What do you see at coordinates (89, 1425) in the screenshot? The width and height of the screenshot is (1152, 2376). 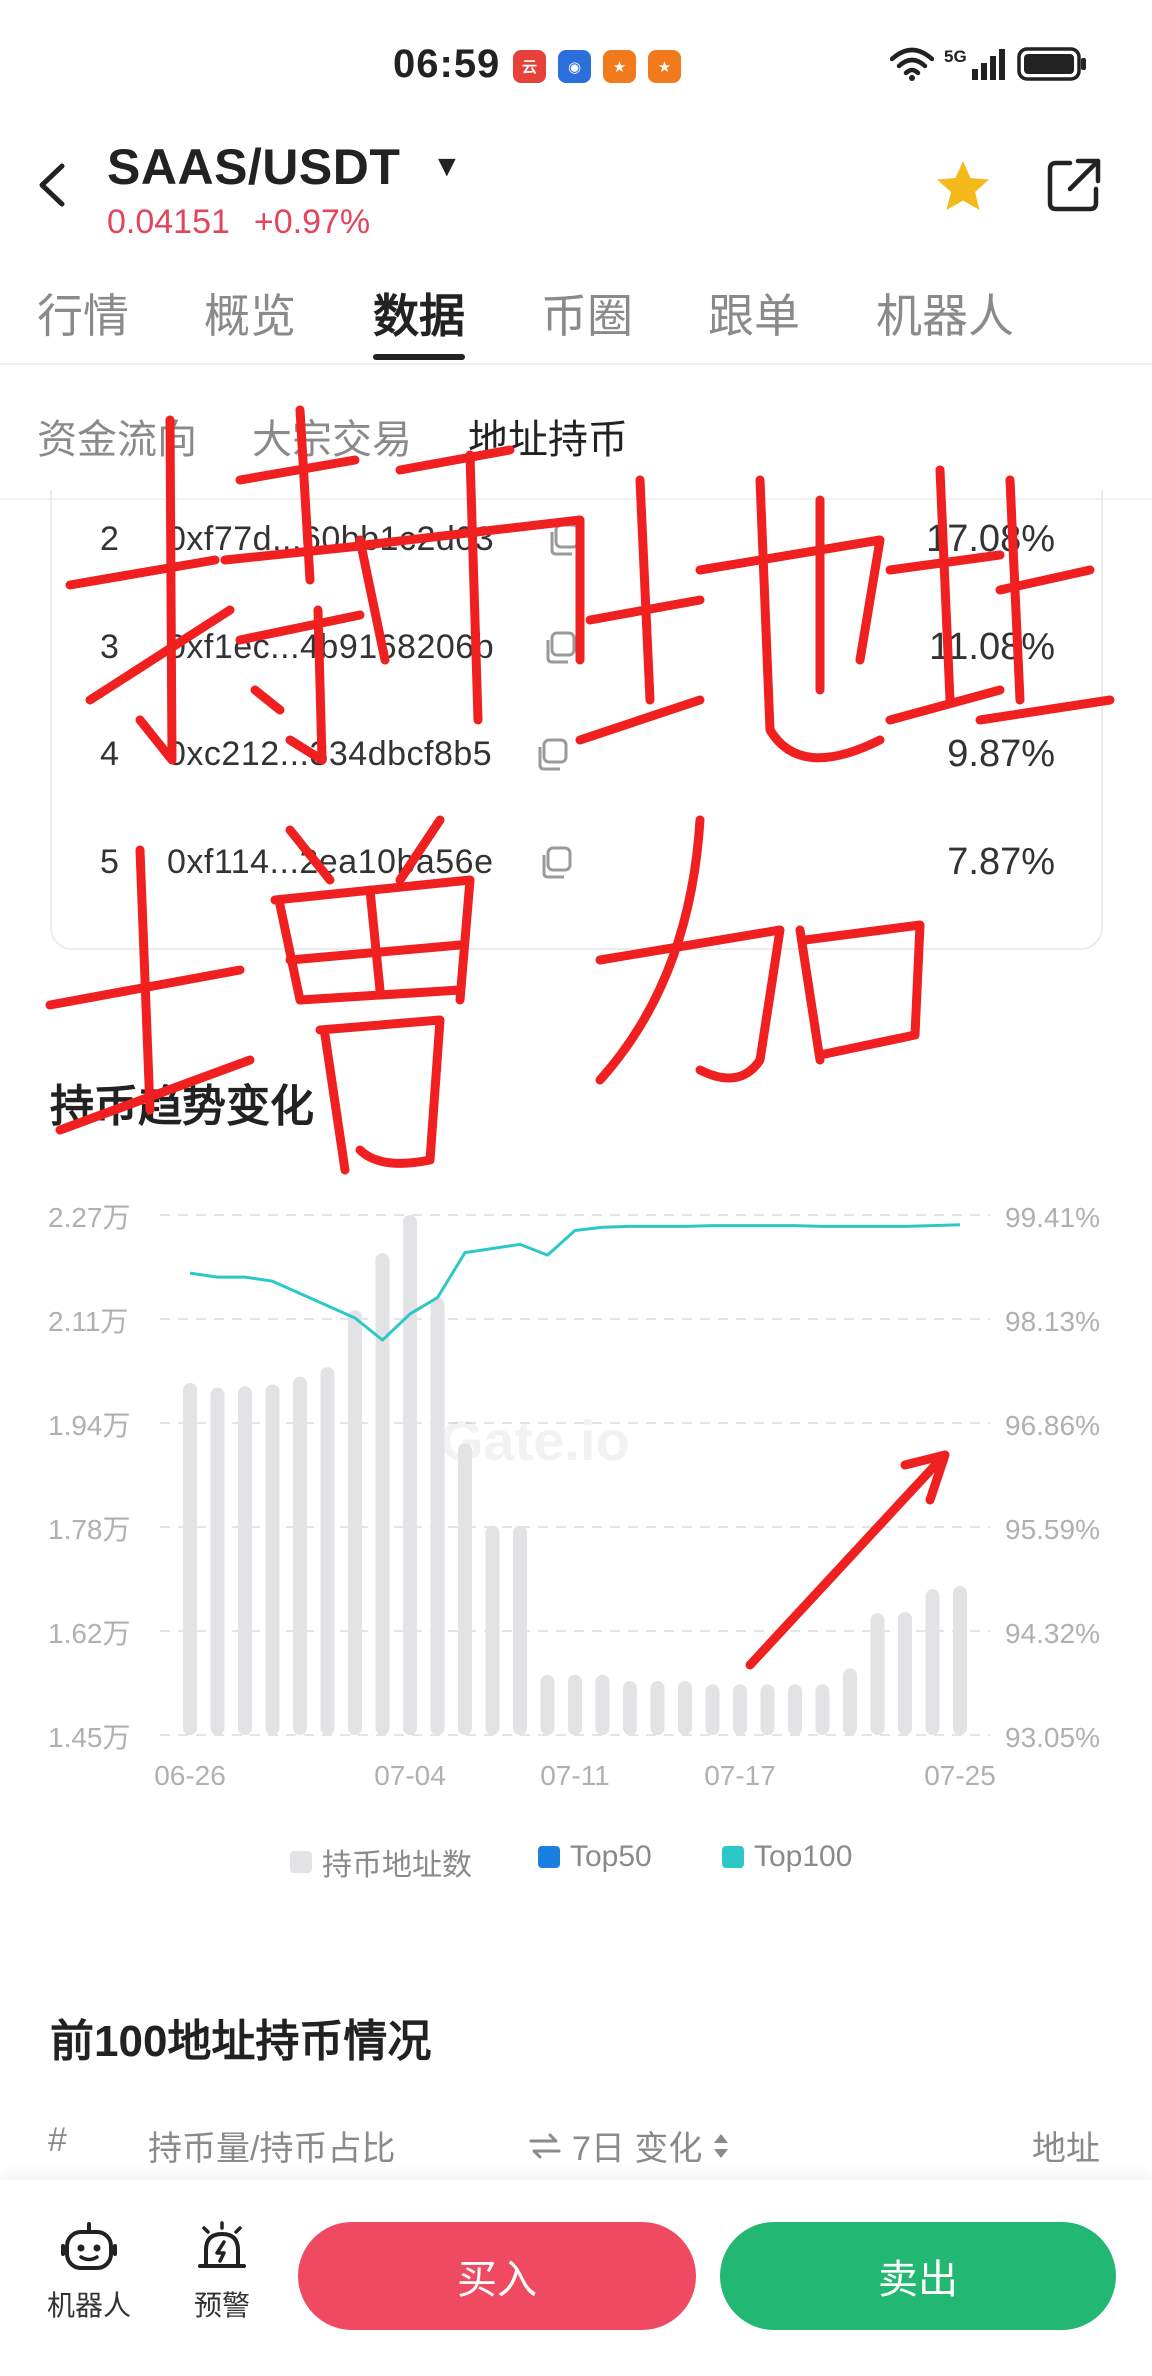 I see `y-left-tick-label: 1.94万` at bounding box center [89, 1425].